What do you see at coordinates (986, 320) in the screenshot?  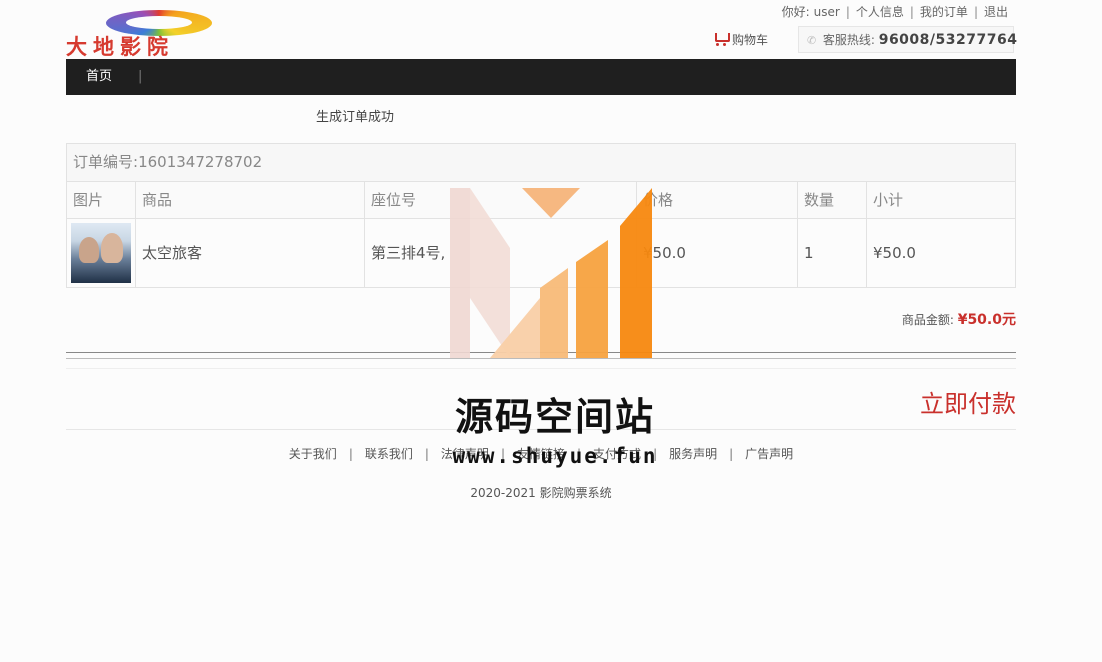 I see `total-value: ¥50.0元` at bounding box center [986, 320].